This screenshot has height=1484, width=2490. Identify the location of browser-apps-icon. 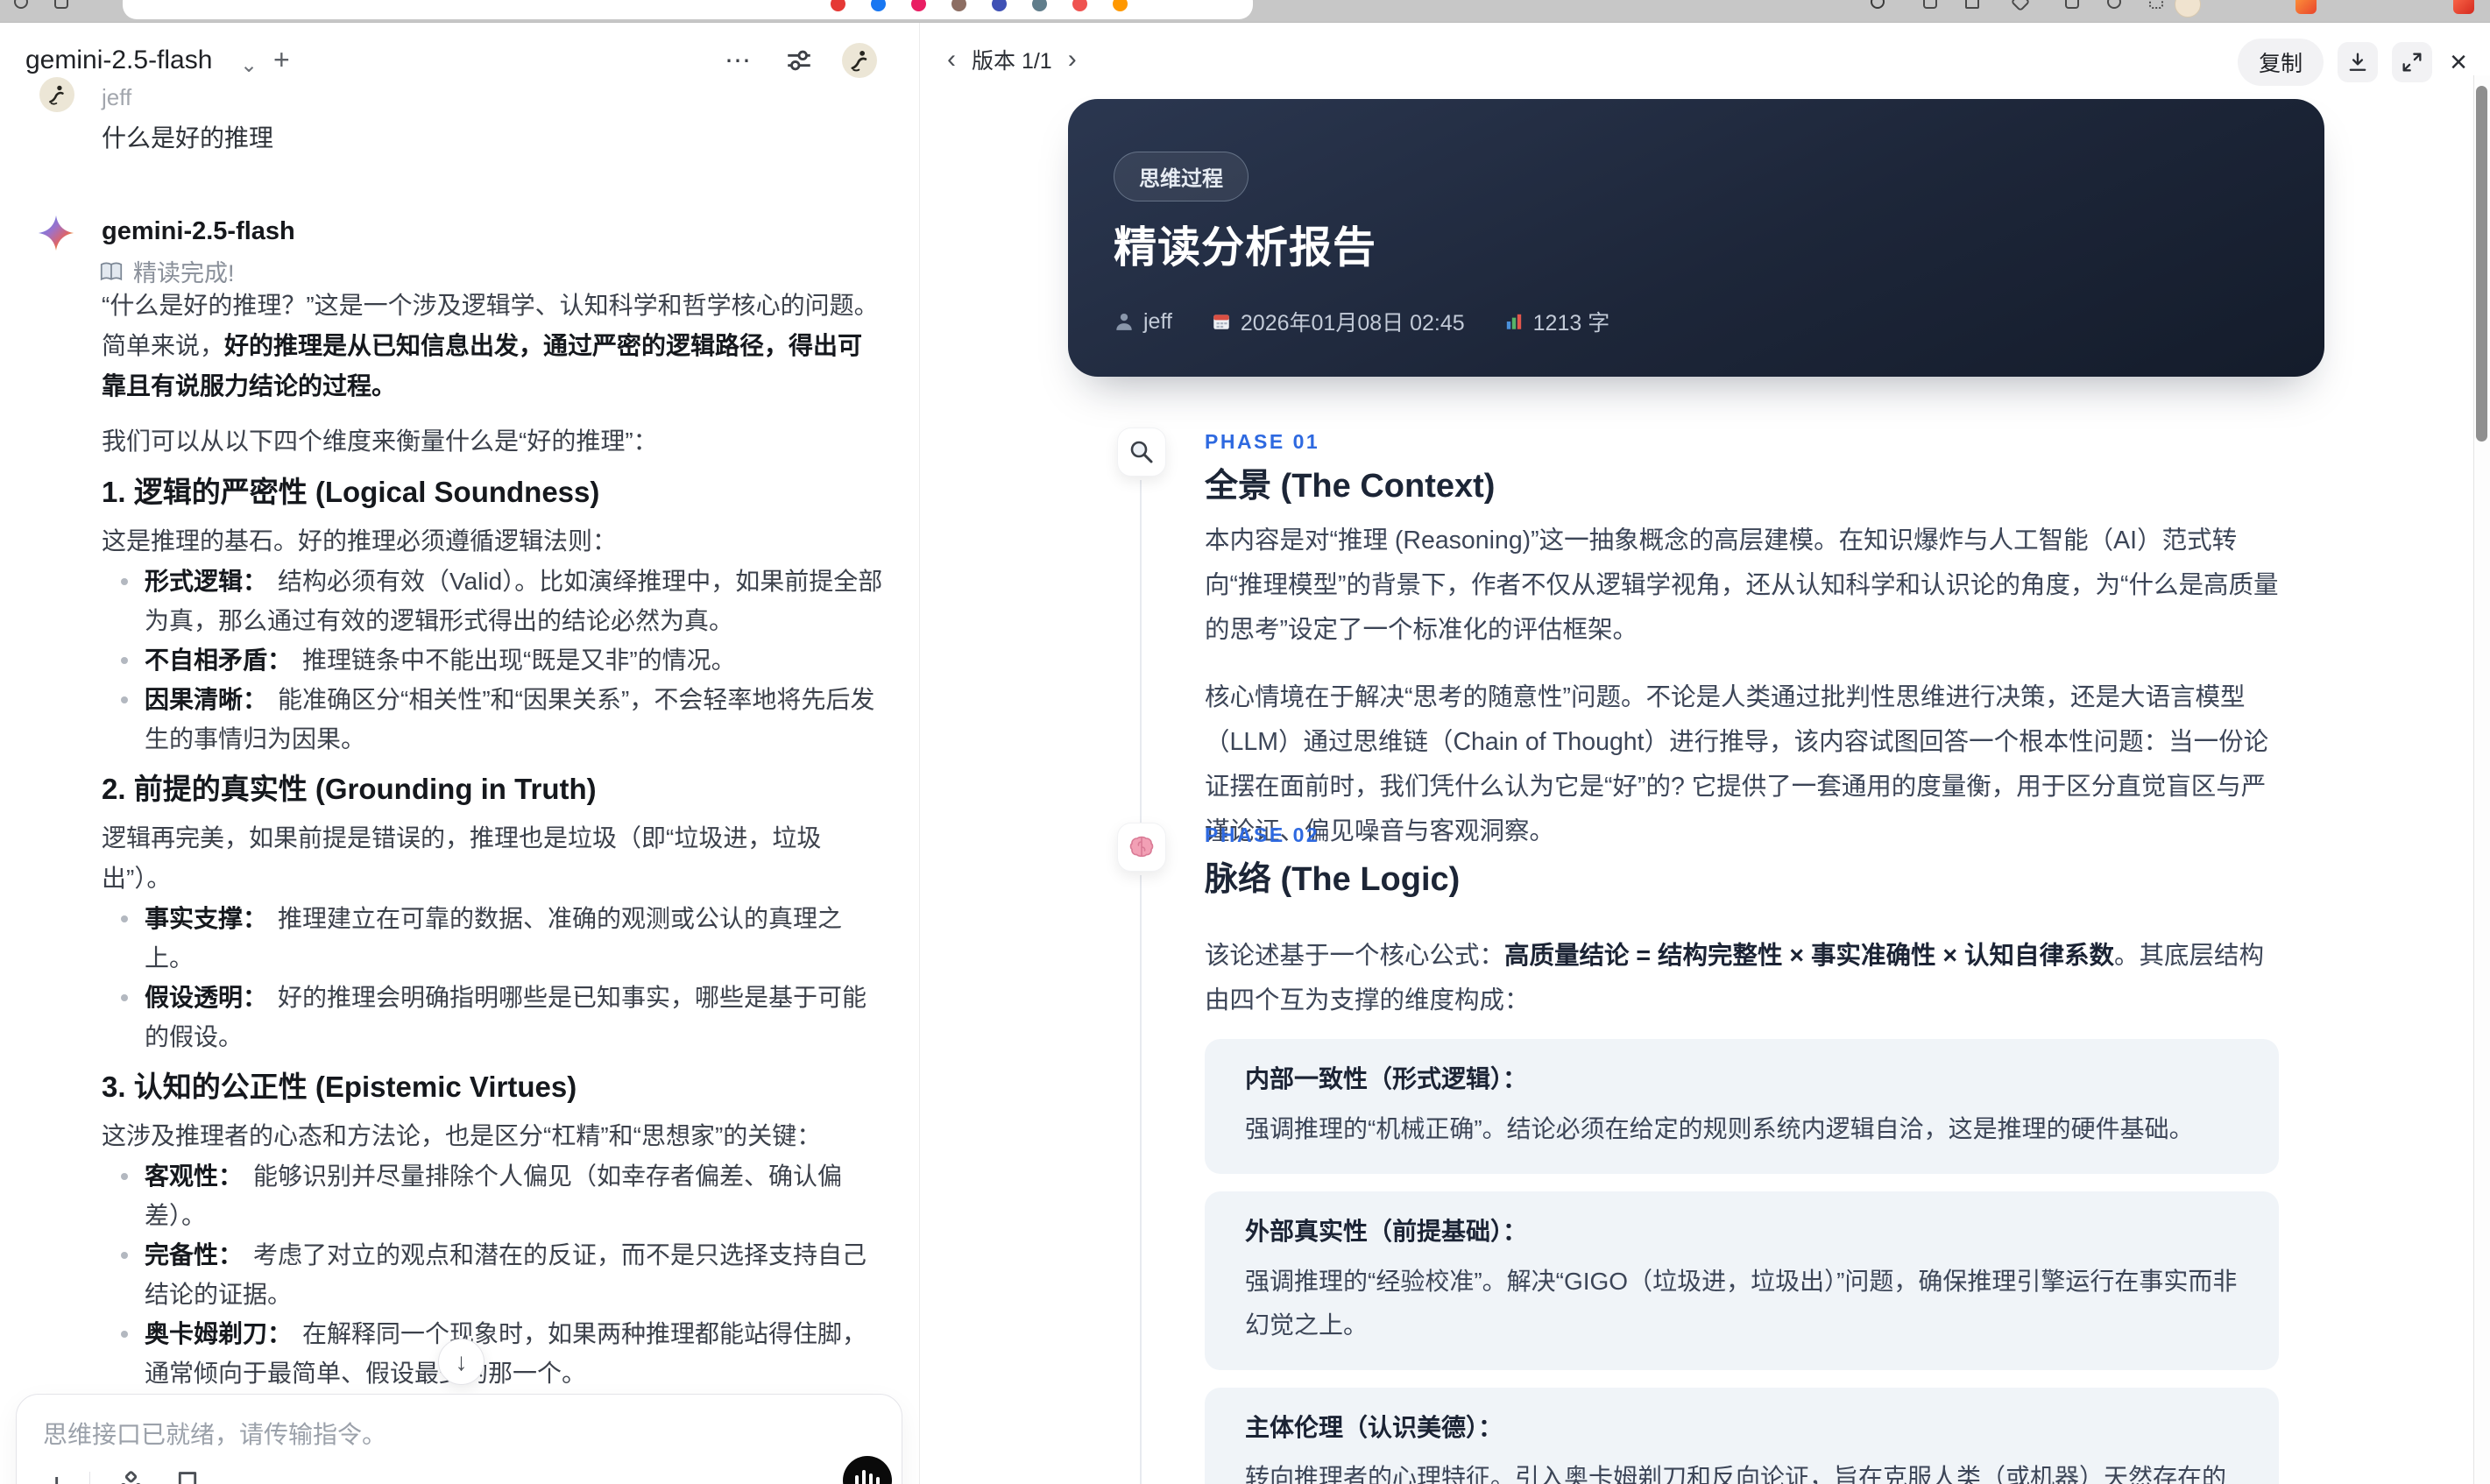
(2156, 4).